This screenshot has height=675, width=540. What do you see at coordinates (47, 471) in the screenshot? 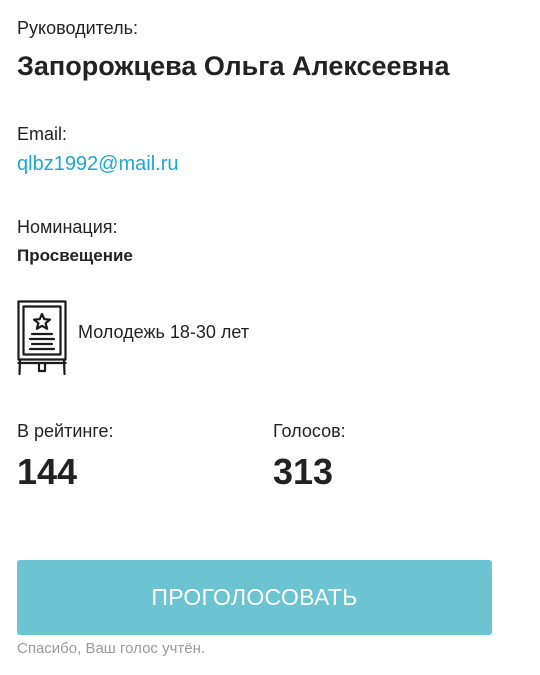
I see `rating-value: 144` at bounding box center [47, 471].